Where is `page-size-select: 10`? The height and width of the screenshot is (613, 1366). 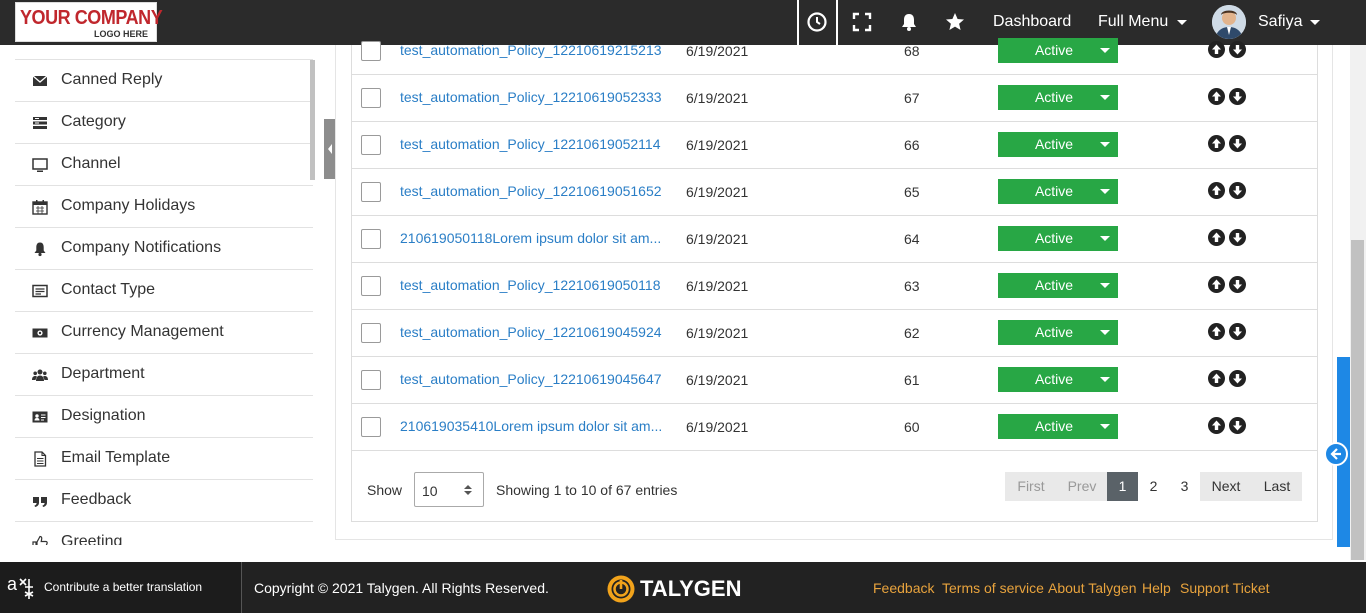
page-size-select: 10 is located at coordinates (449, 489).